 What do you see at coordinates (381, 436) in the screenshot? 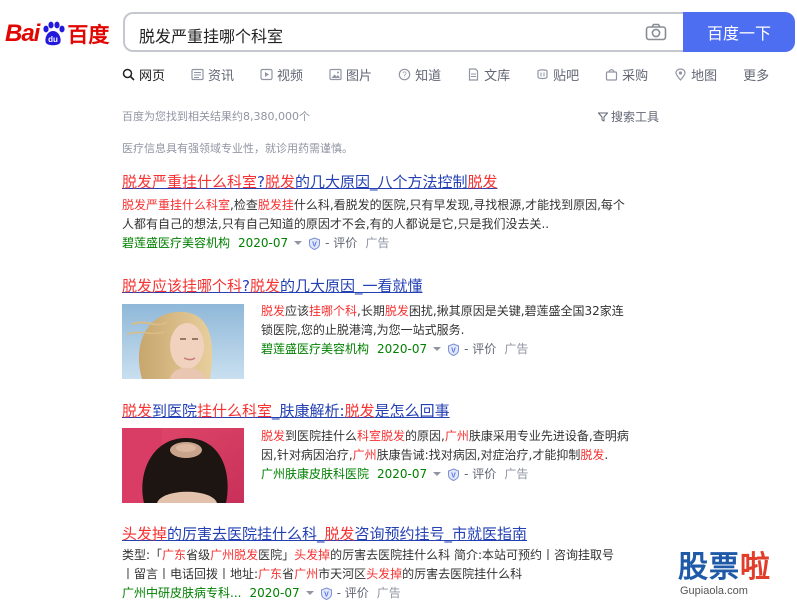
I see `highlight-text: 科室脱发` at bounding box center [381, 436].